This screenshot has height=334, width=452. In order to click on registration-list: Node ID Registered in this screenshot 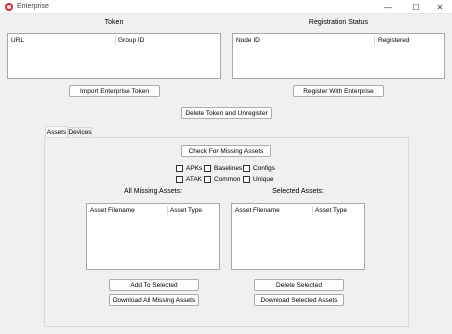, I will do `click(338, 56)`.